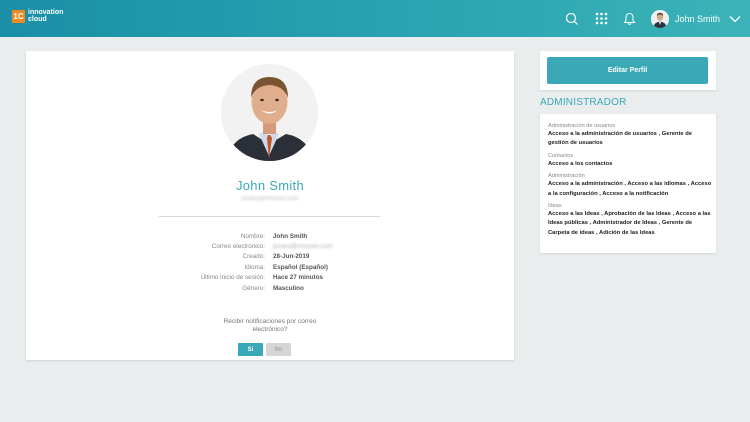 The image size is (750, 422). Describe the element at coordinates (697, 19) in the screenshot. I see `user-name: John Smith` at that location.